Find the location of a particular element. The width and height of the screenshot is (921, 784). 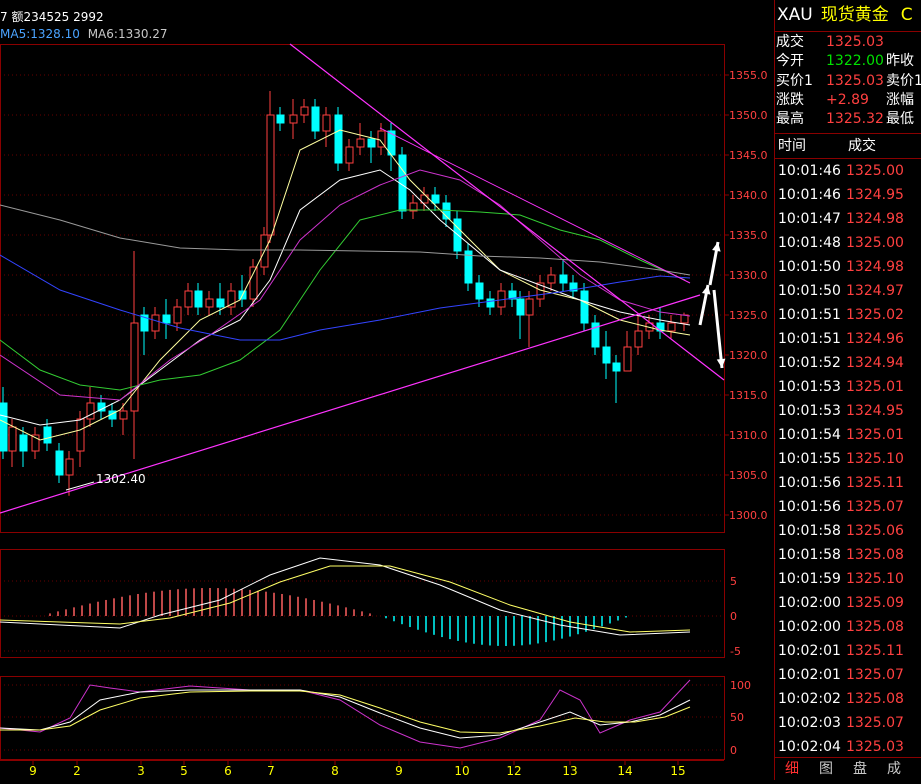

tick-row: 10:02:00 1325.08 is located at coordinates (848, 627).